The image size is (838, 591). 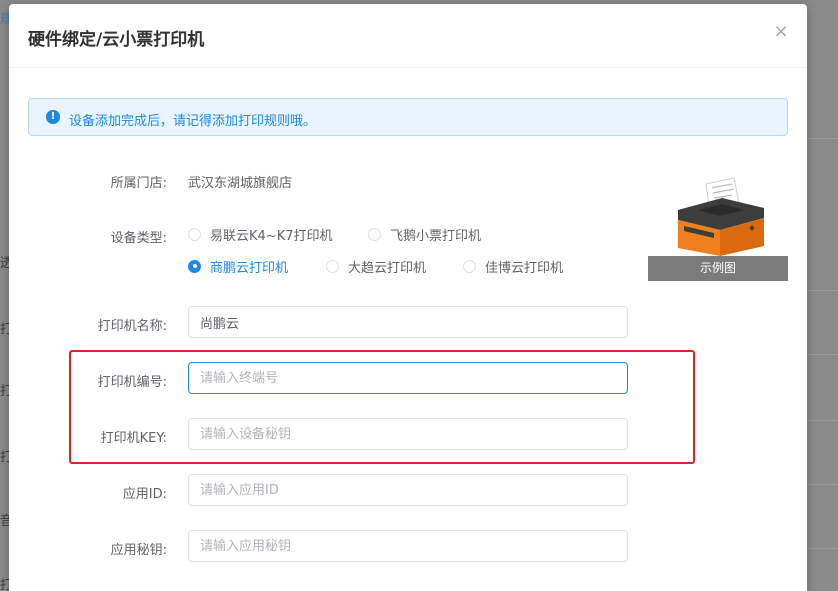 What do you see at coordinates (4, 263) in the screenshot?
I see `background-edge-fragment: 透` at bounding box center [4, 263].